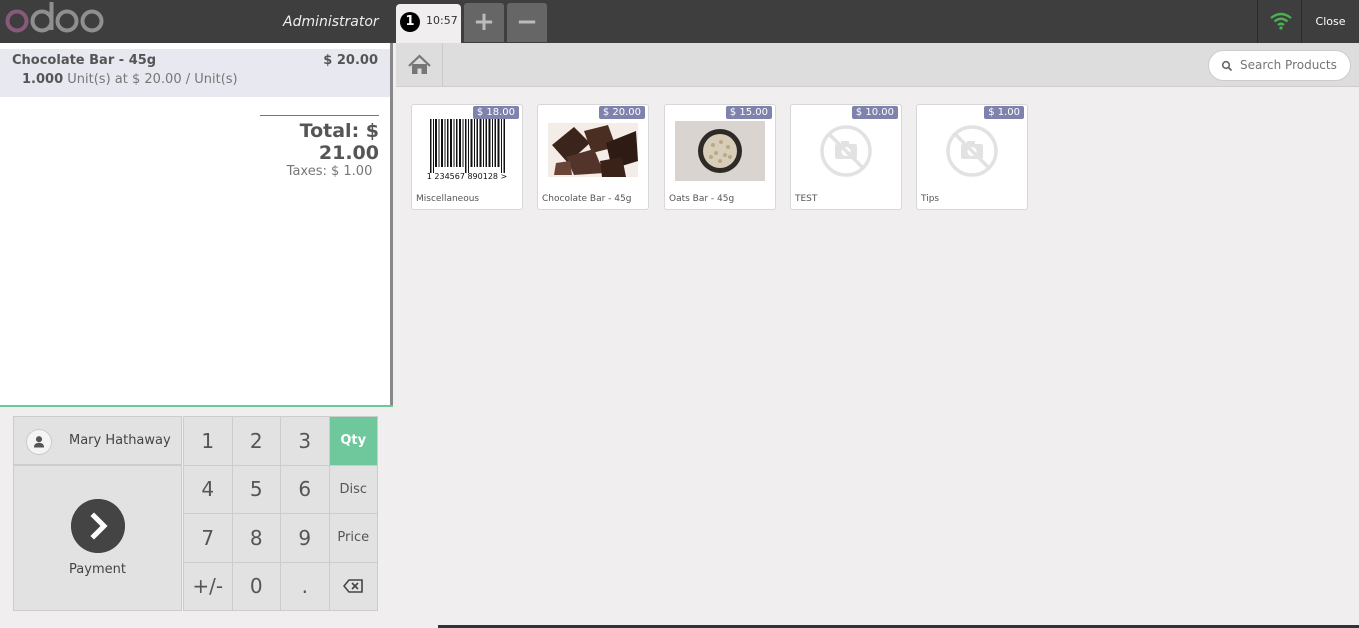  Describe the element at coordinates (877, 65) in the screenshot. I see `product-screen-header` at that location.